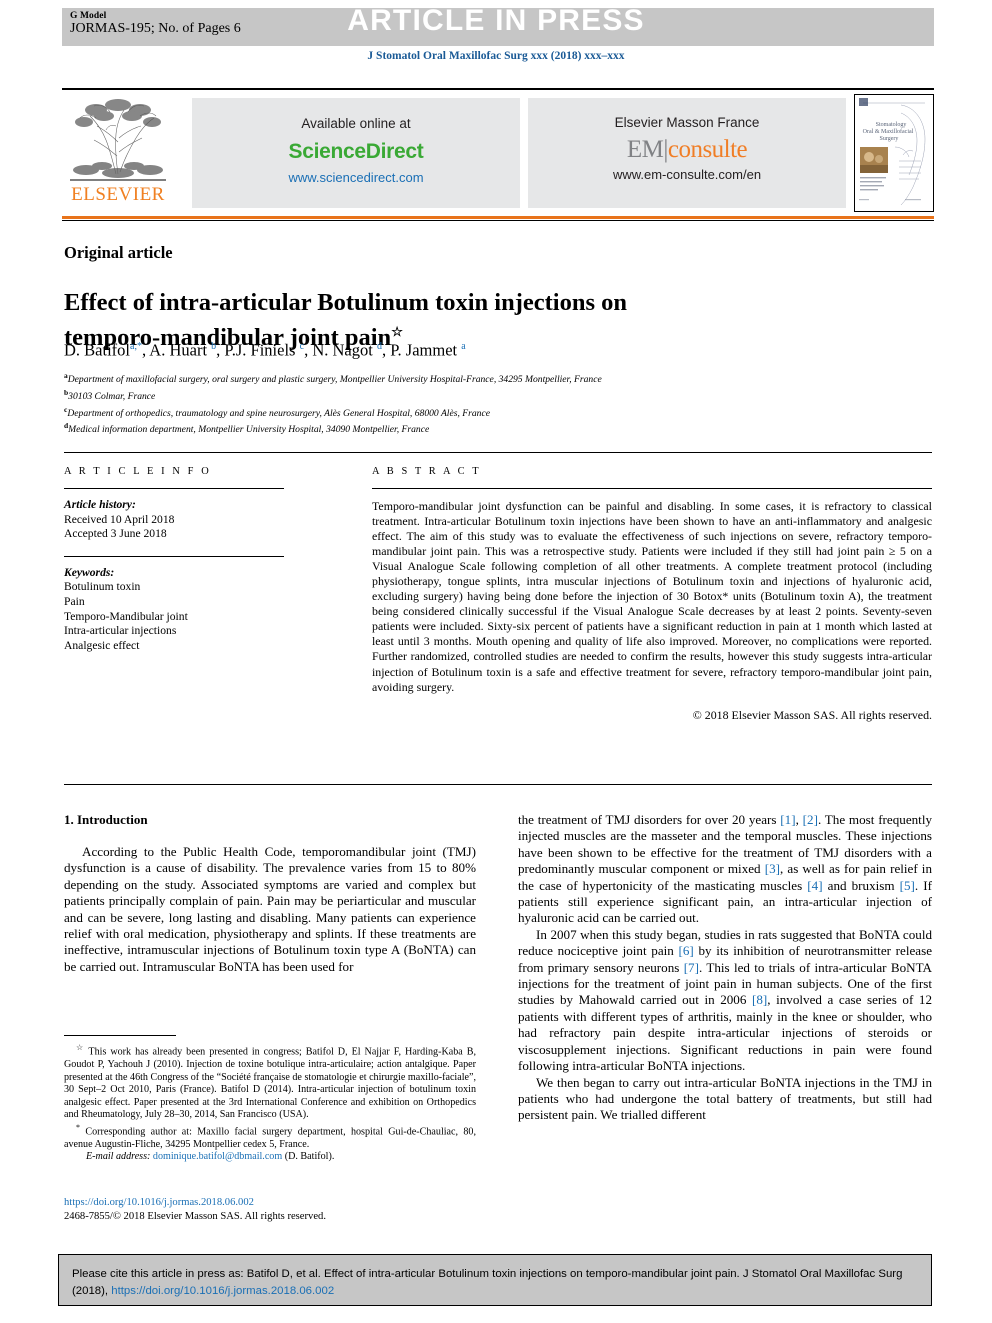 Image resolution: width=992 pixels, height=1323 pixels. I want to click on keywords-label: Keywords:, so click(89, 572).